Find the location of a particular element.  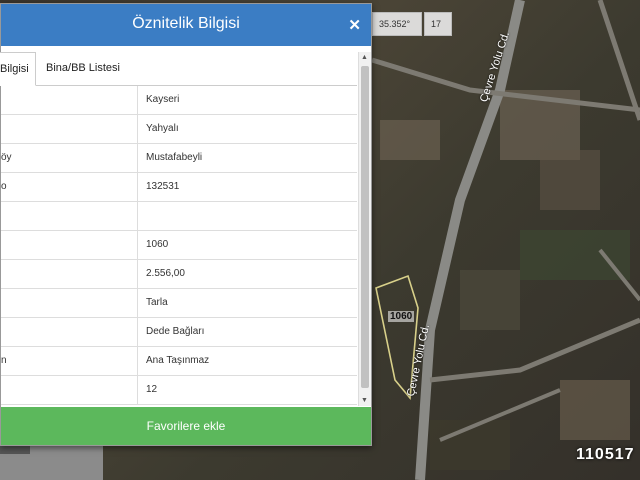

attribute-key: o is located at coordinates (69, 187).